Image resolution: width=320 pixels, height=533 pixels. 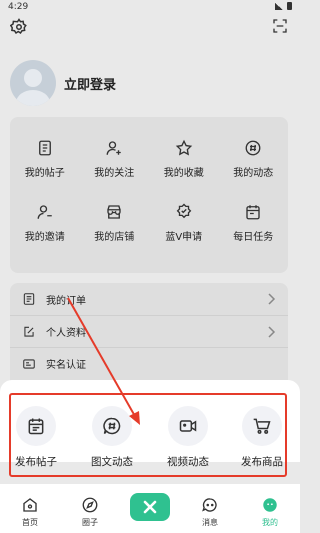 I want to click on list-item-label: 实名认证, so click(x=66, y=365).